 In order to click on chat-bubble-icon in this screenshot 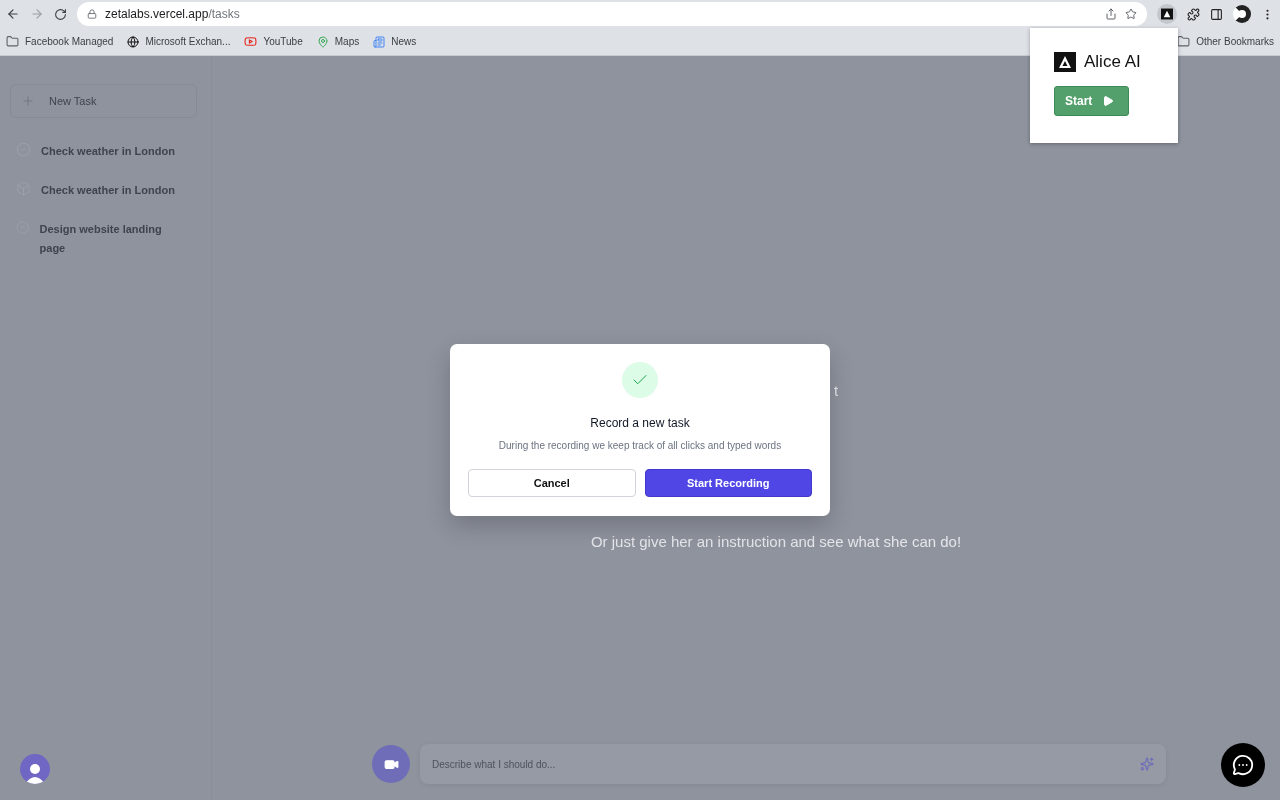, I will do `click(1243, 765)`.